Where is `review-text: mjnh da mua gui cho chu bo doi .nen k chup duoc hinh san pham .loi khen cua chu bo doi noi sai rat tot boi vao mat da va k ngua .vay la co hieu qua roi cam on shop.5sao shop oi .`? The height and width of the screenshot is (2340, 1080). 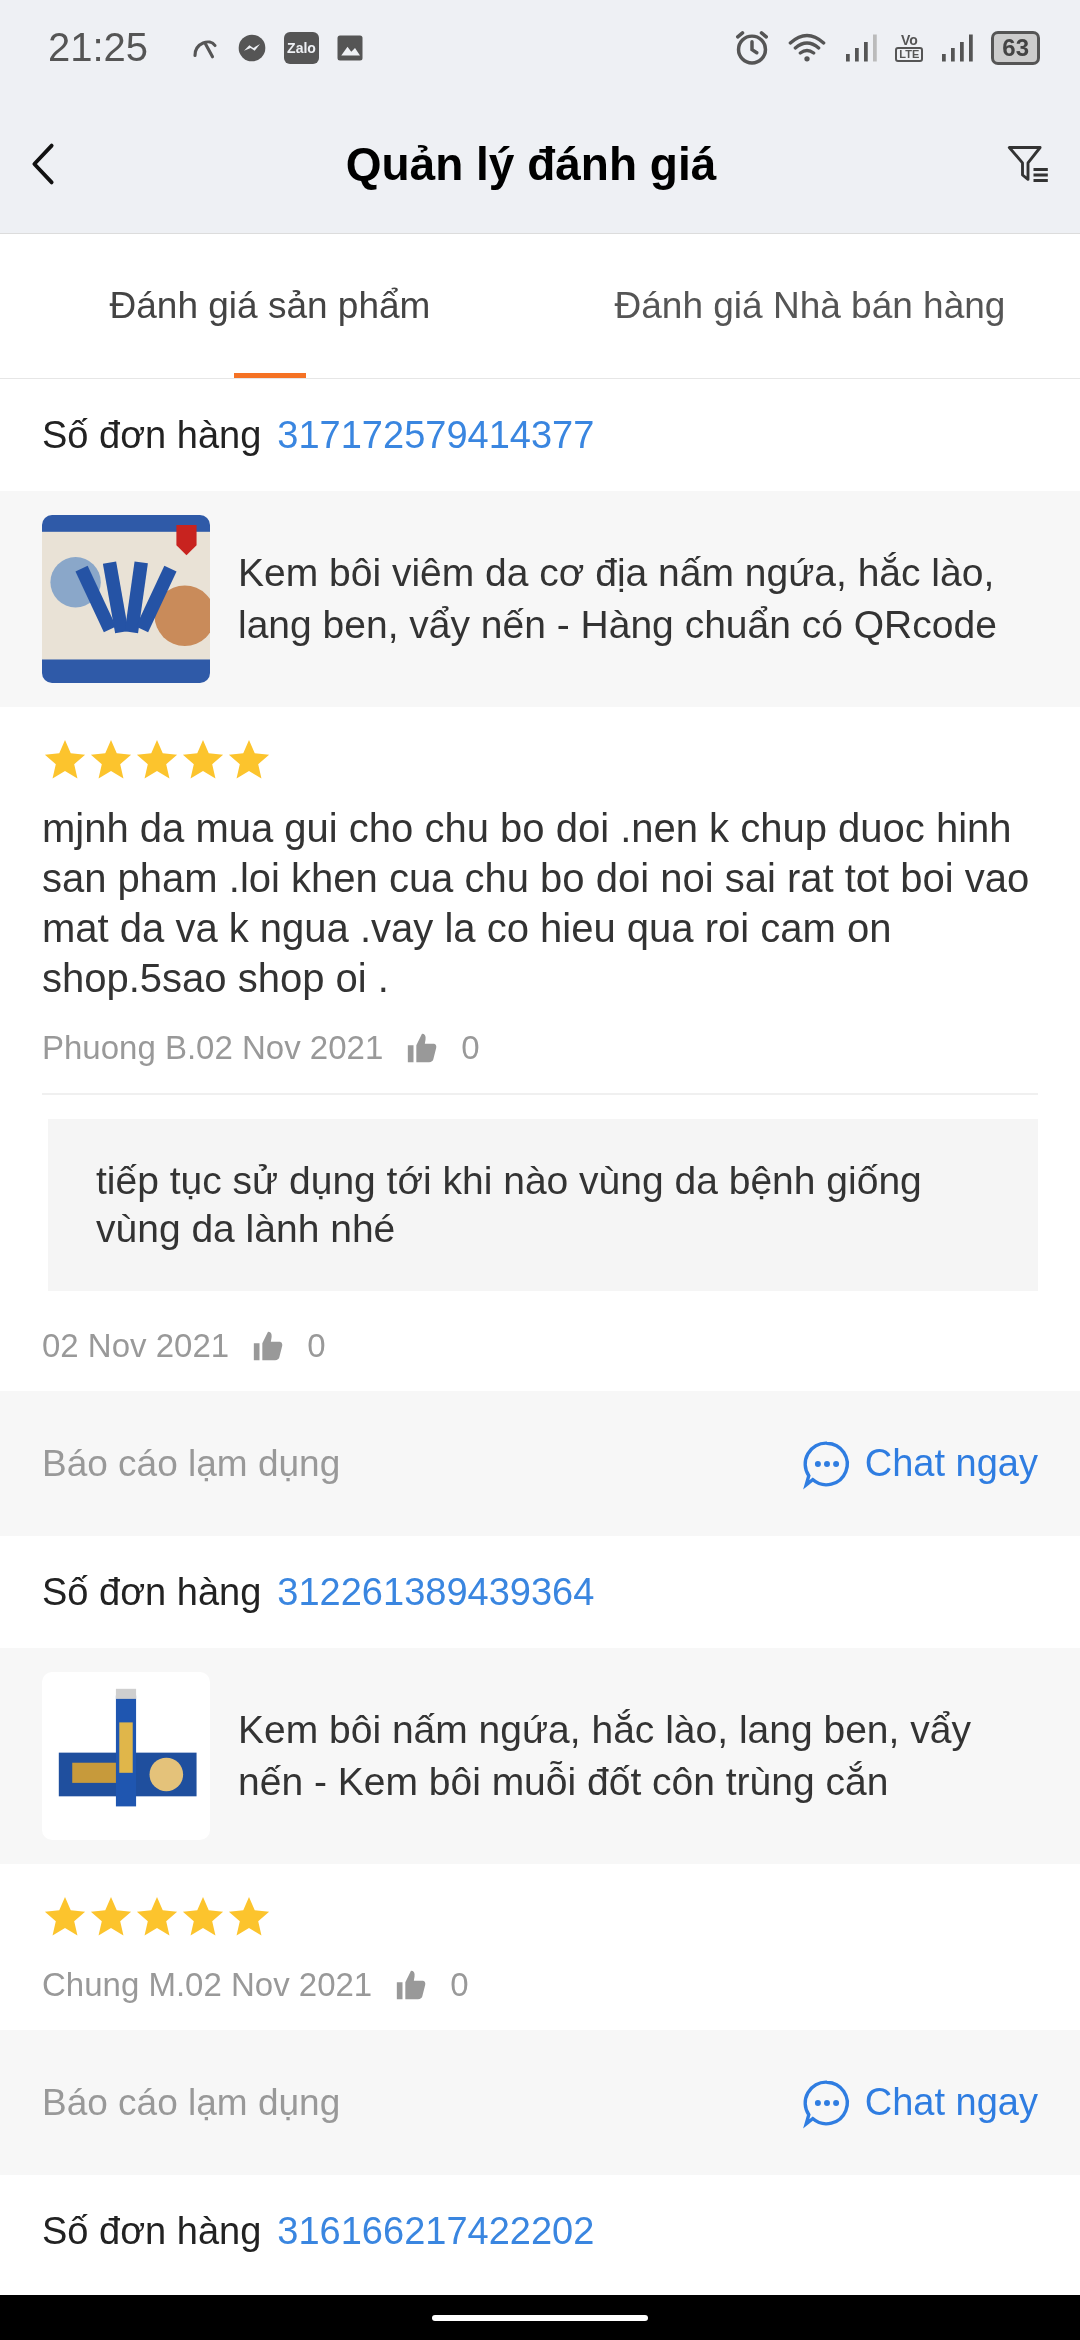 review-text: mjnh da mua gui cho chu bo doi .nen k chup duoc hinh san pham .loi khen cua chu bo doi noi sai rat tot boi vao mat da va k ngua .vay la co hieu qua roi cam on shop.5sao shop oi . is located at coordinates (536, 903).